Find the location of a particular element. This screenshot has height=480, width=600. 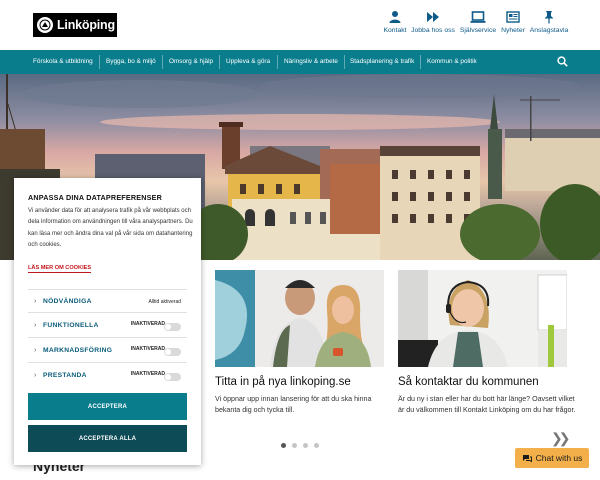

linkoping-logo: Linköping is located at coordinates (75, 25).